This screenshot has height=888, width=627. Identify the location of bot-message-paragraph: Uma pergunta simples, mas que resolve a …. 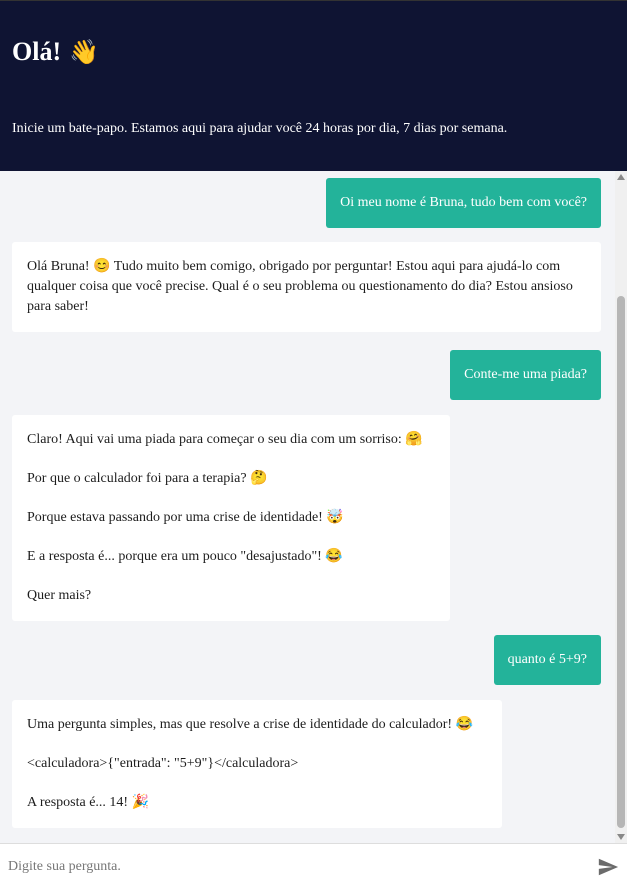
(250, 724).